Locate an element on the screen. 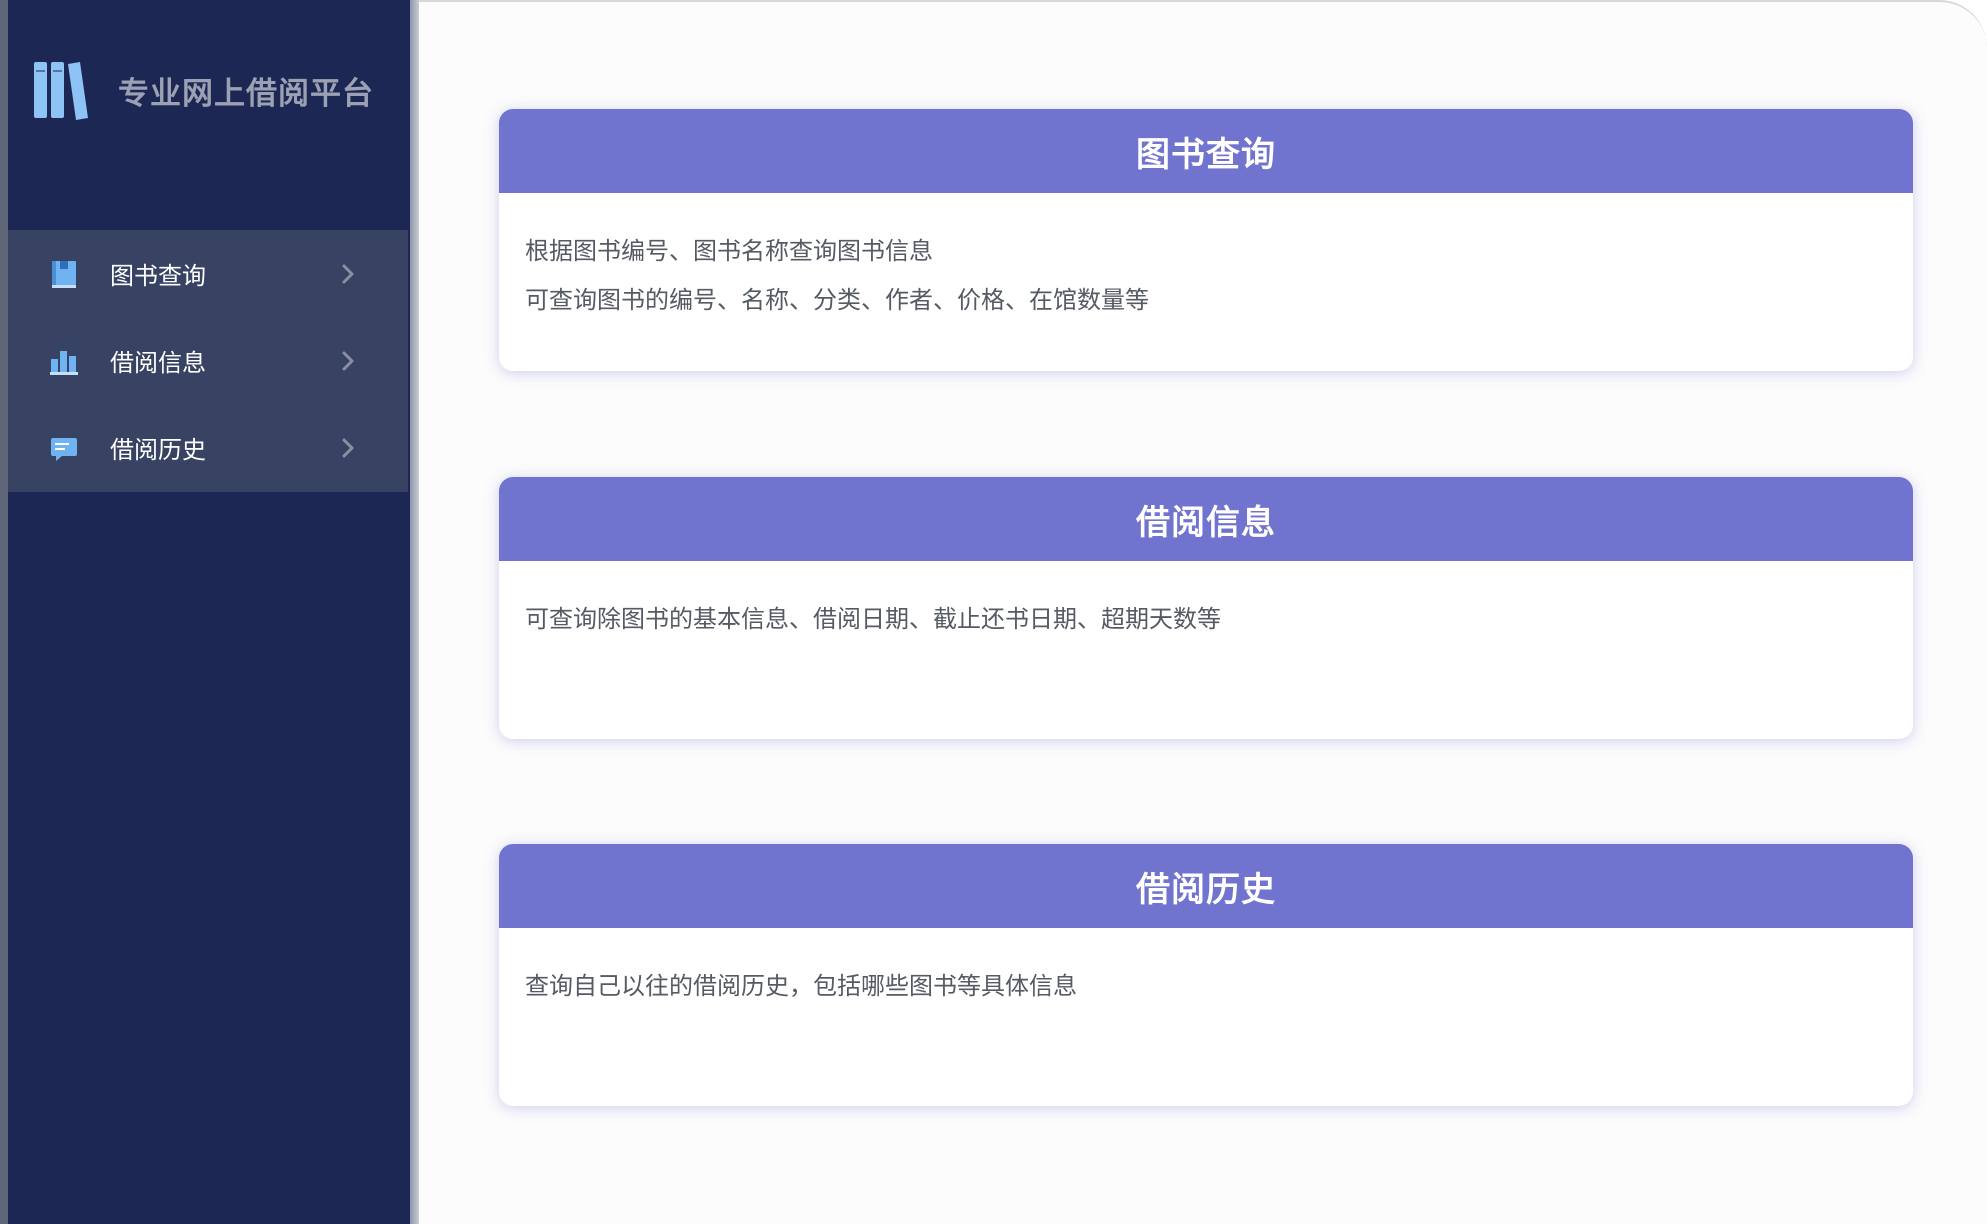 Image resolution: width=1987 pixels, height=1224 pixels. card-description: 可查询除图书的基本信息、借阅日期、截止还书日期、超期天数等 is located at coordinates (873, 619).